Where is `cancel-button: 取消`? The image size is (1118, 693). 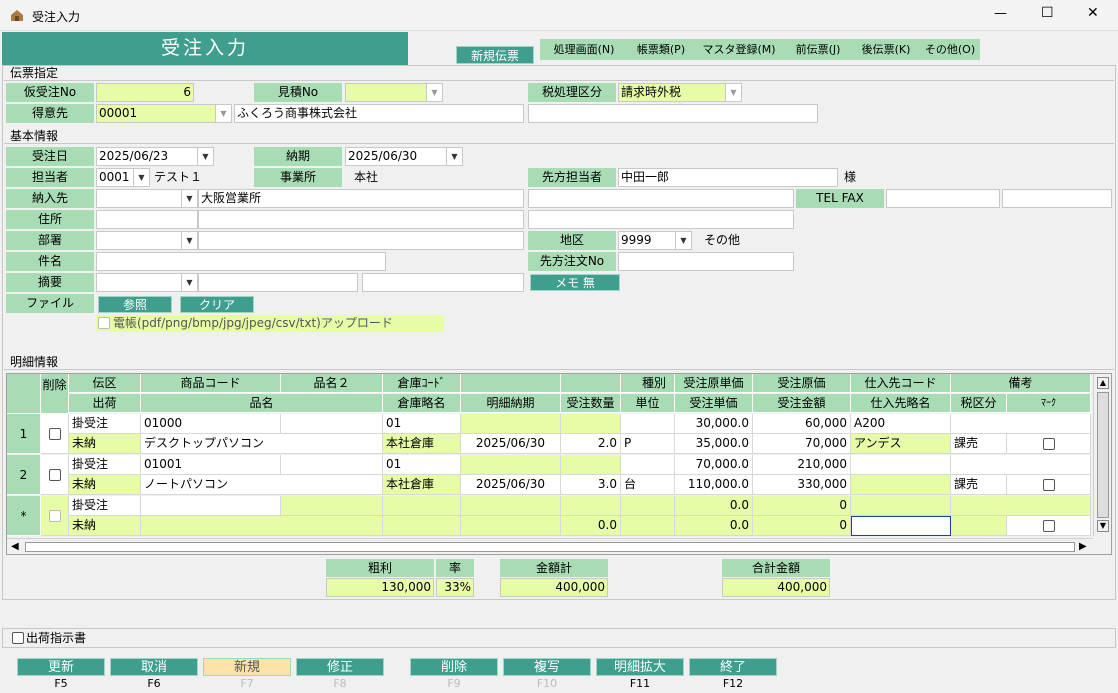 cancel-button: 取消 is located at coordinates (154, 667).